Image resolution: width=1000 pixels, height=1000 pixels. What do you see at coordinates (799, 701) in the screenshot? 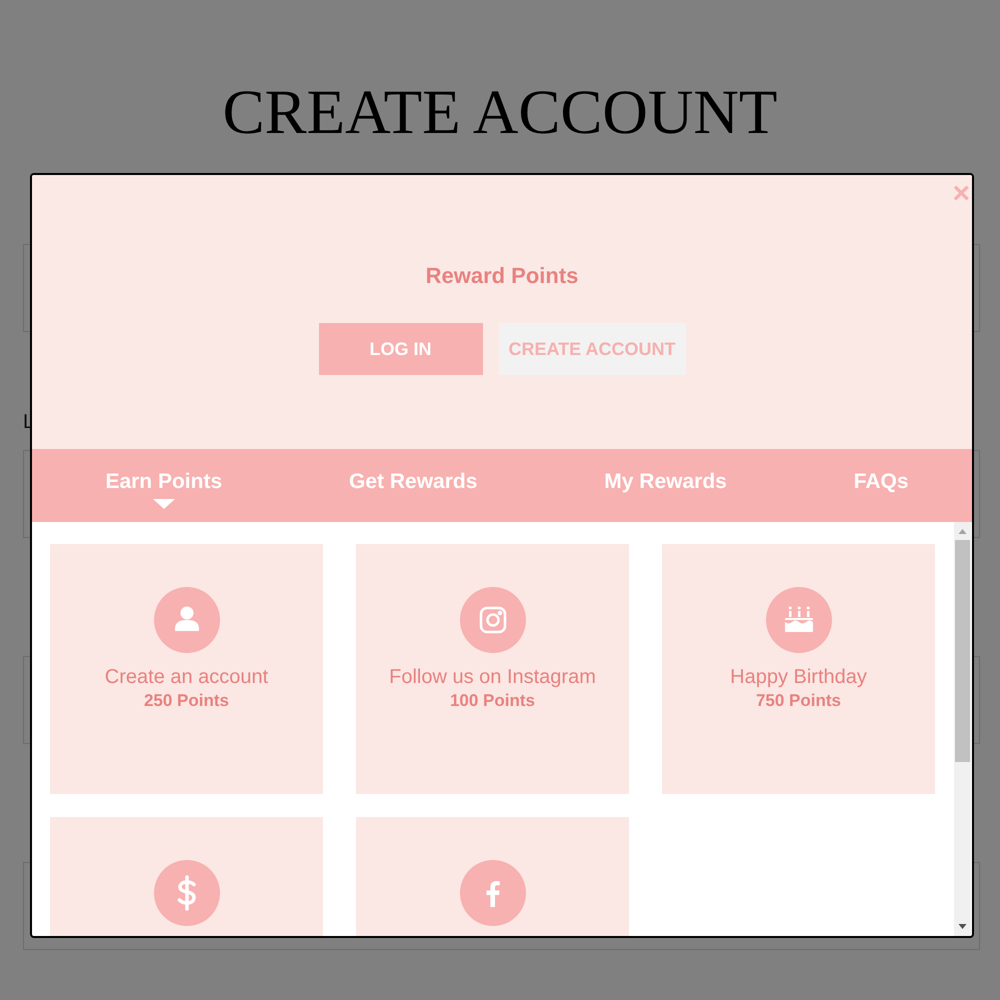
I see `reward-points: 750 Points` at bounding box center [799, 701].